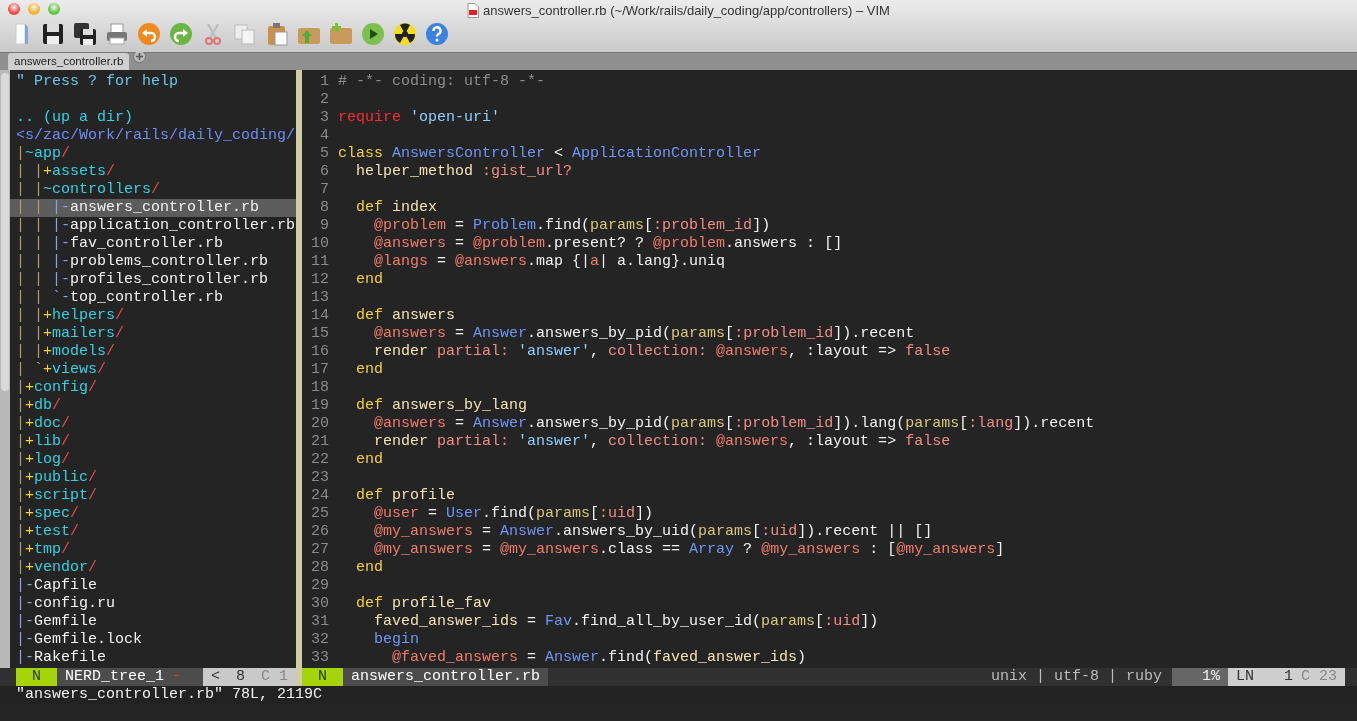 The image size is (1357, 721). I want to click on radiation-icon, so click(405, 34).